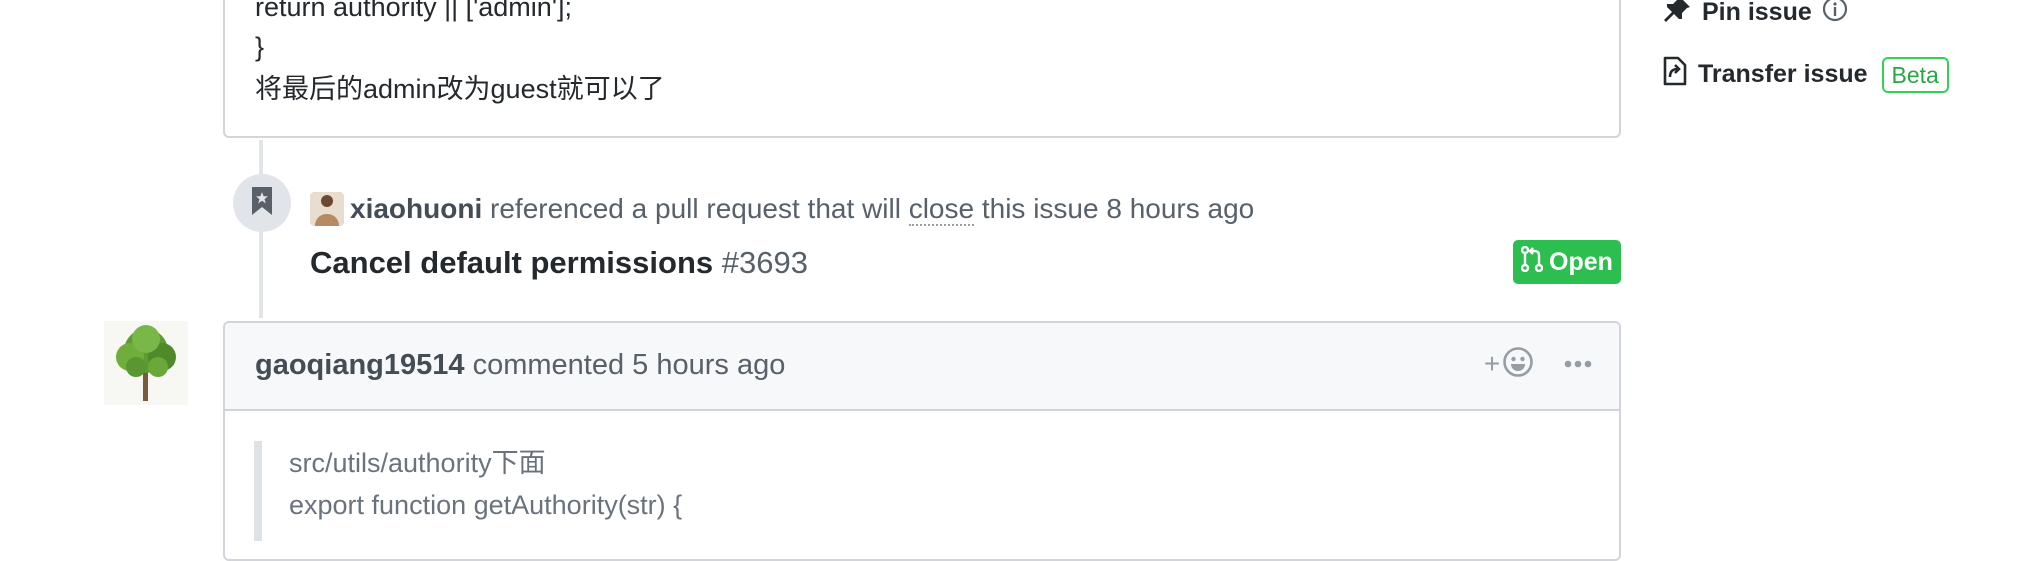 This screenshot has width=2026, height=561. What do you see at coordinates (1835, 14) in the screenshot?
I see `info-icon` at bounding box center [1835, 14].